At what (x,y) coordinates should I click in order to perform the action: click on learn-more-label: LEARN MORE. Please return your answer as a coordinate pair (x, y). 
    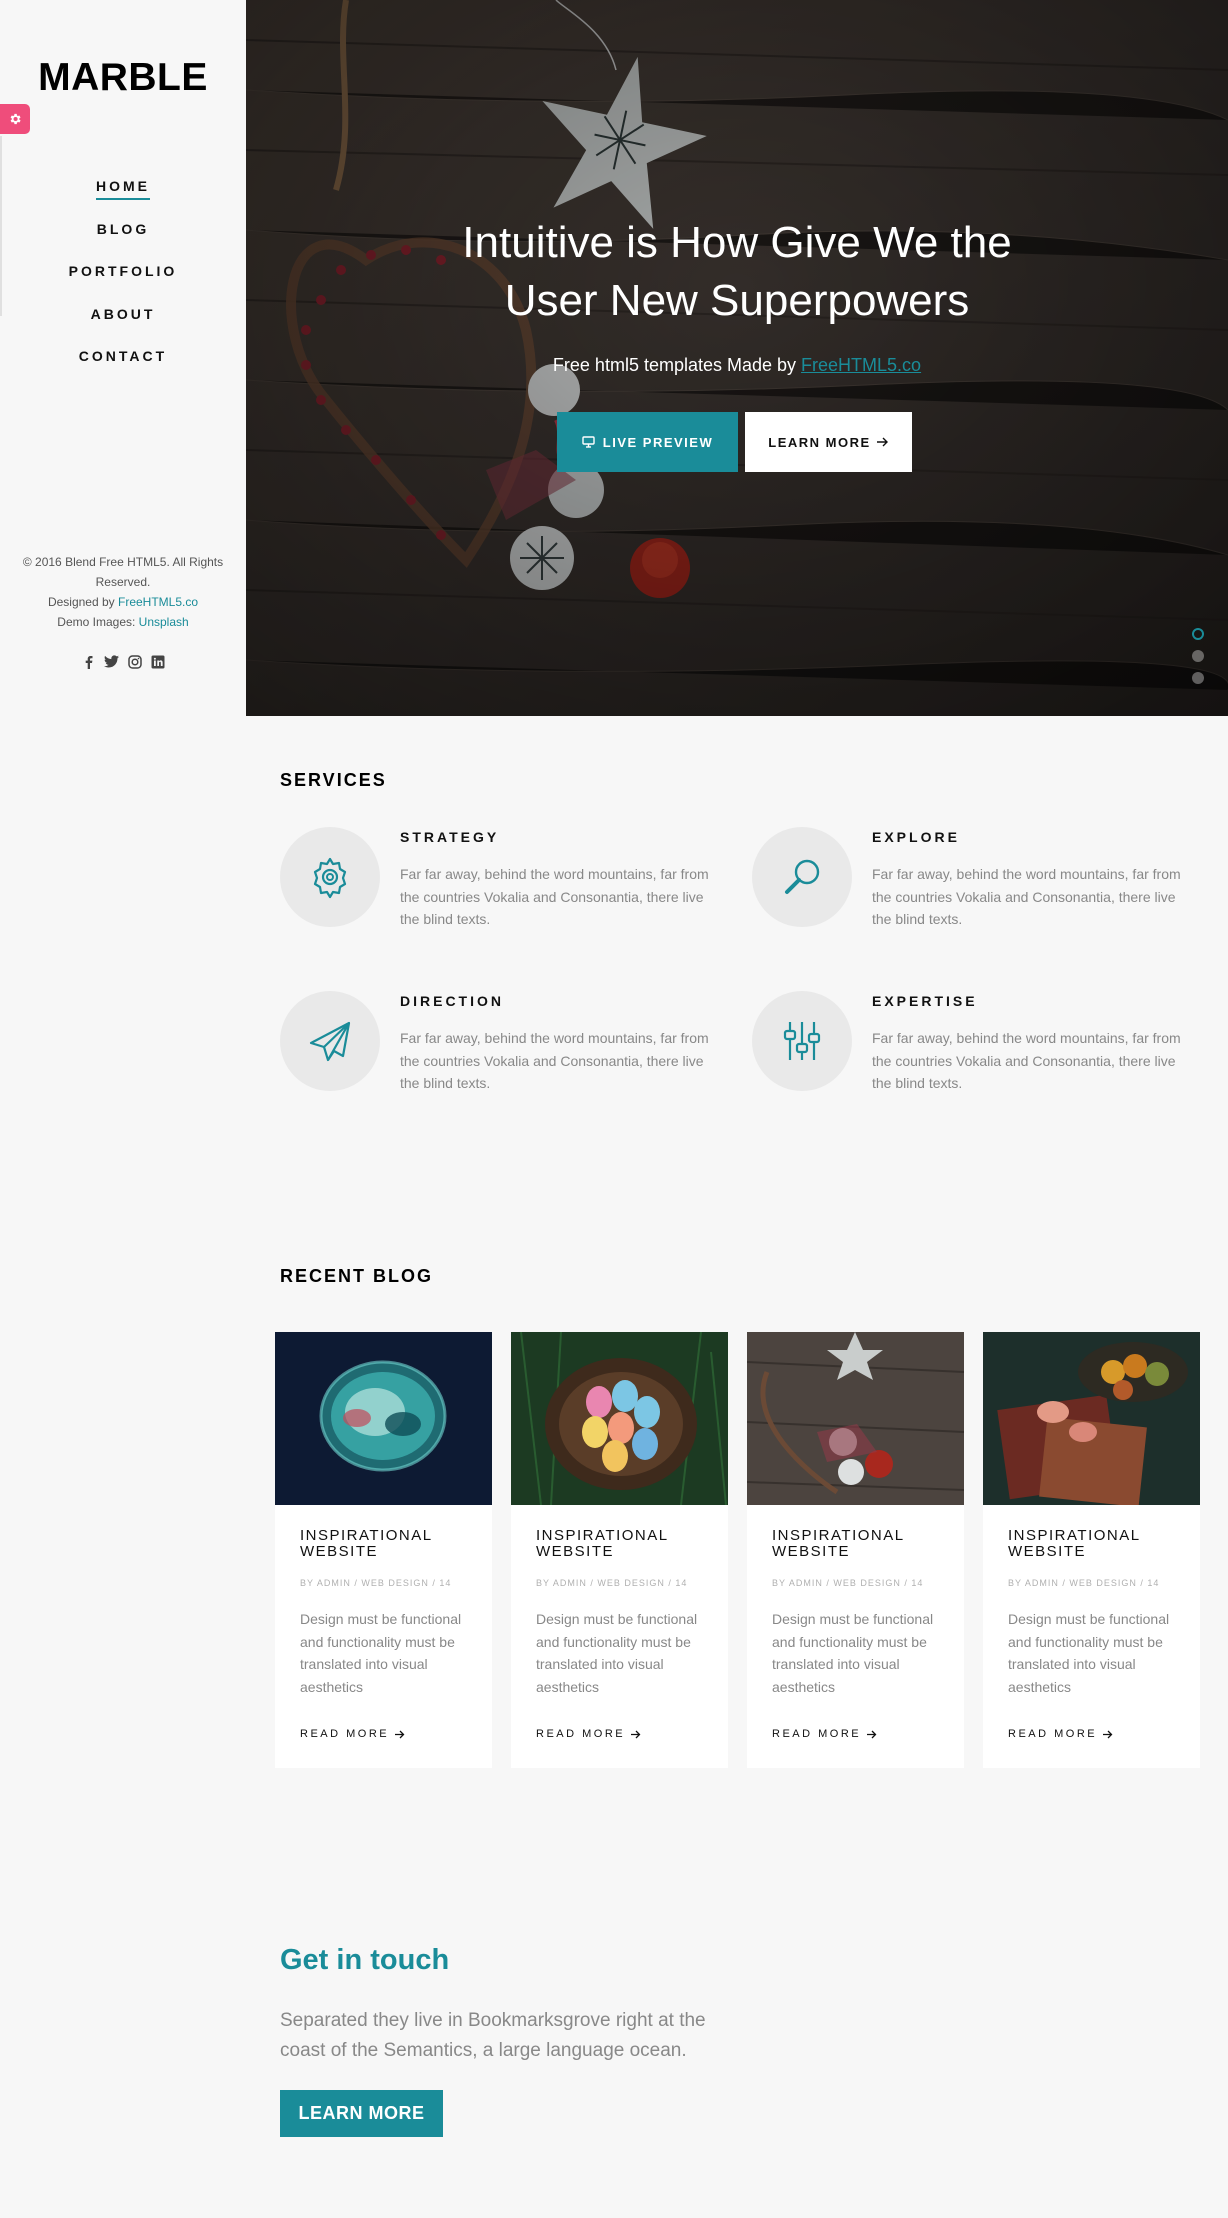
    Looking at the image, I should click on (819, 442).